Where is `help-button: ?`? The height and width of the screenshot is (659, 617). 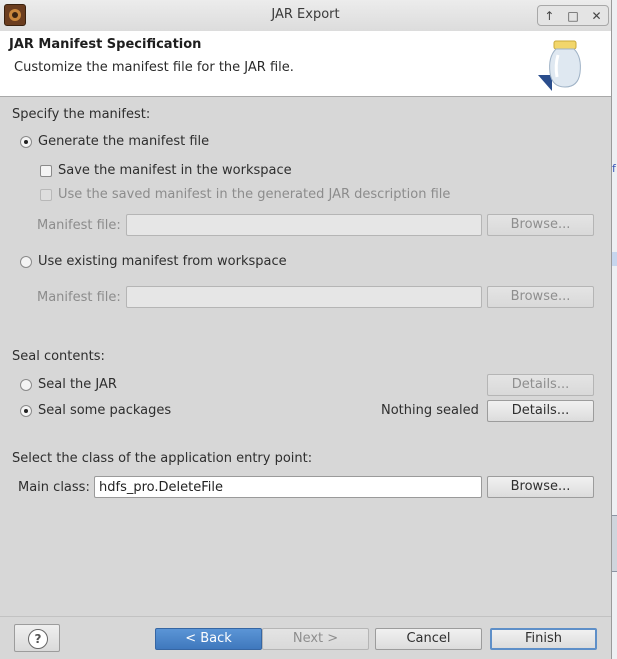 help-button: ? is located at coordinates (37, 638).